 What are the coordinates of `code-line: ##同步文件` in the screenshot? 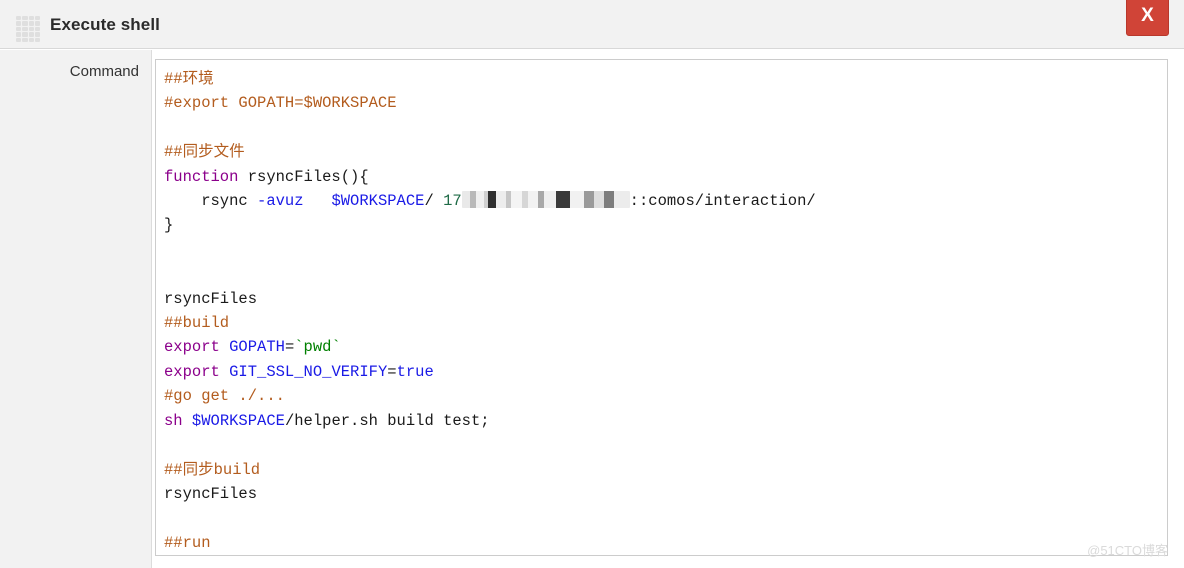 It's located at (665, 152).